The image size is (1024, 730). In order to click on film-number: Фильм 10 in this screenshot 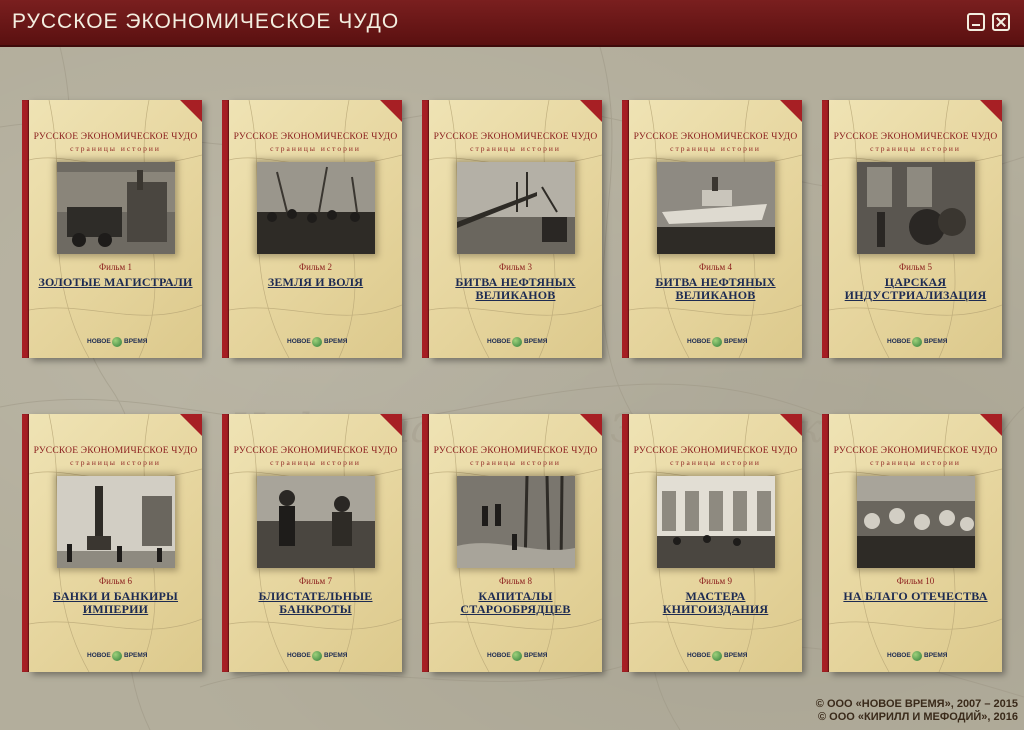, I will do `click(915, 581)`.